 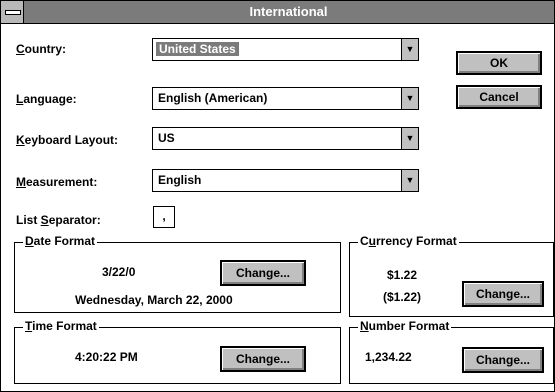 What do you see at coordinates (61, 326) in the screenshot?
I see `time-format-label: Time Format` at bounding box center [61, 326].